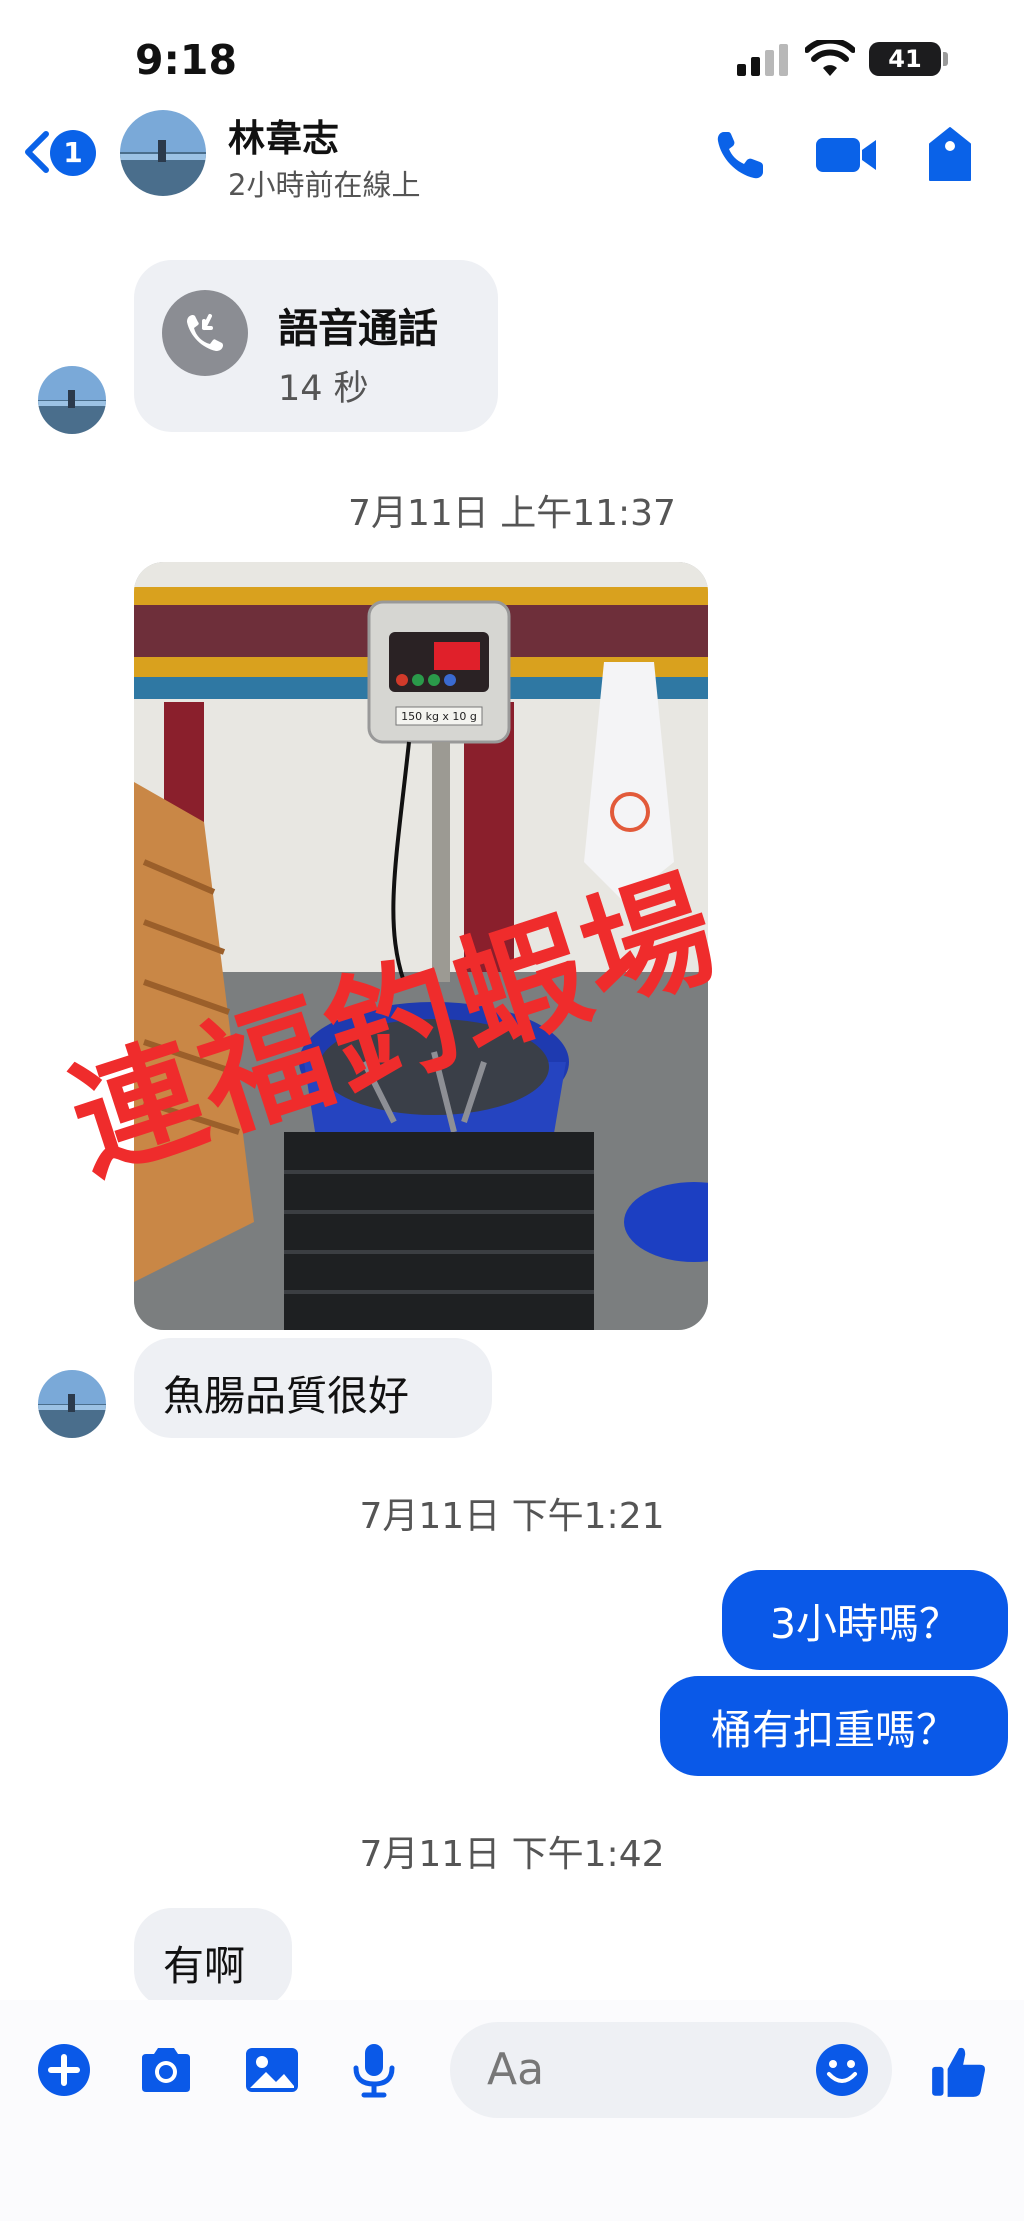 The width and height of the screenshot is (1024, 2221). I want to click on timestamp: 7月11日 下午1:21, so click(512, 1516).